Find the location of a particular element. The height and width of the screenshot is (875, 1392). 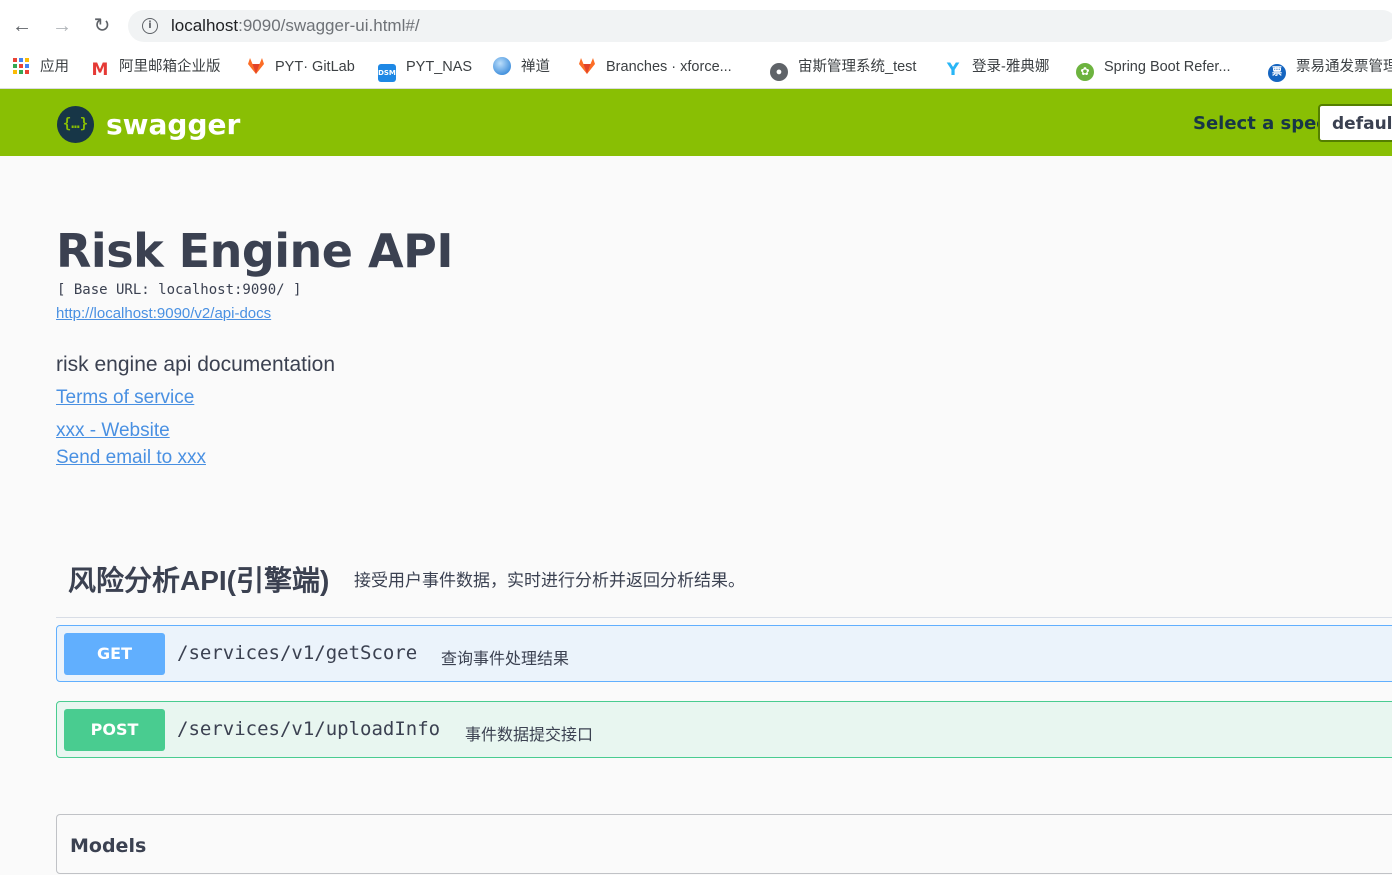

bookmark-zeus: ● 宙斯管理系统_test is located at coordinates (843, 68).